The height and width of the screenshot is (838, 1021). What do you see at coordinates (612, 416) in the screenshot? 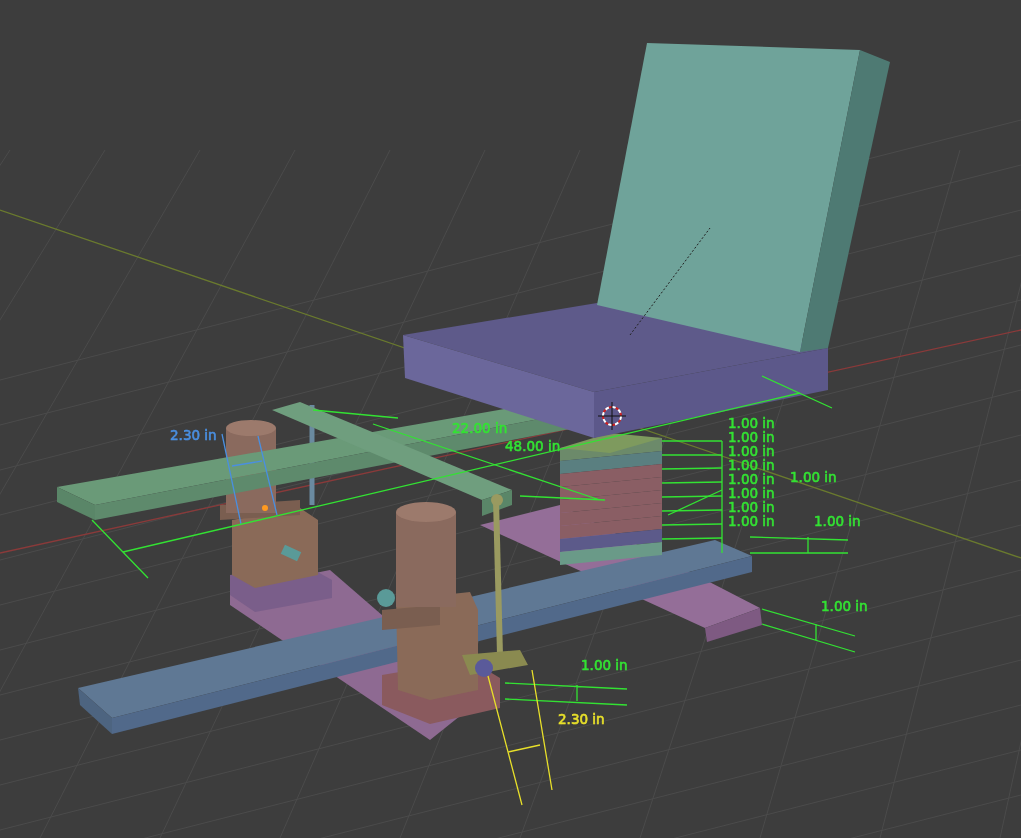
I see `3d-cursor-icon` at bounding box center [612, 416].